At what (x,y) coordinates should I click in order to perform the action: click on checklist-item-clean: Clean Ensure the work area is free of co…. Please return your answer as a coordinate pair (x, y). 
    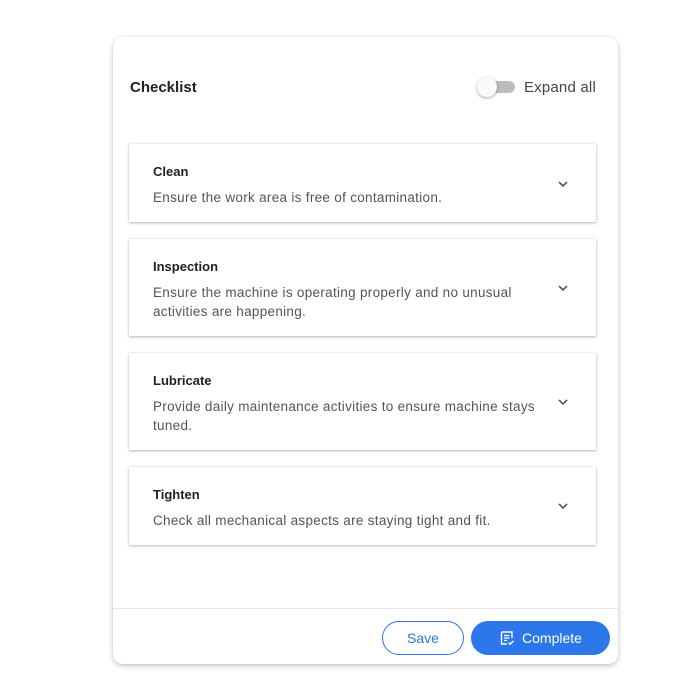
    Looking at the image, I should click on (362, 183).